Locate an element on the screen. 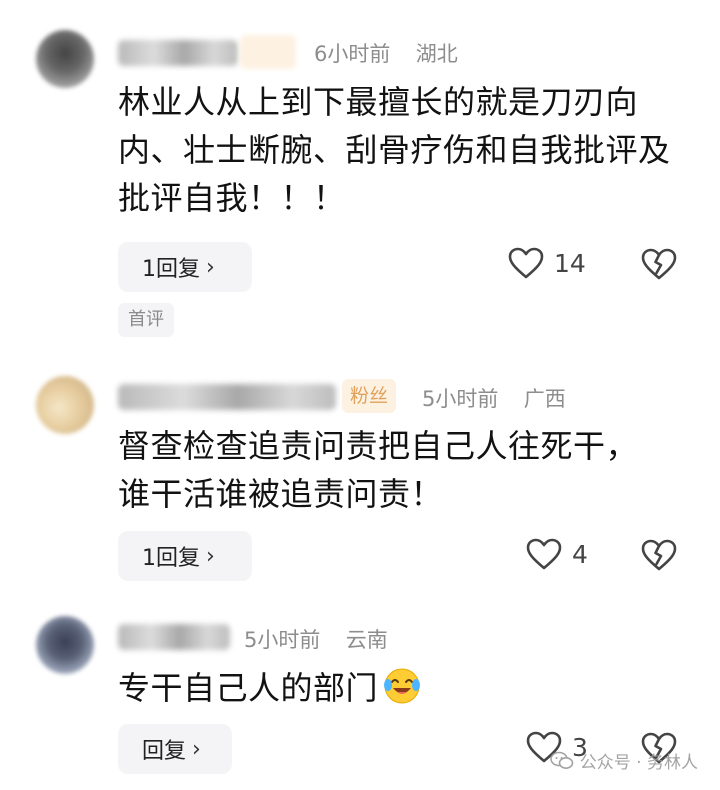 Image resolution: width=720 pixels, height=790 pixels. first-comment-tag: 首评 is located at coordinates (146, 320).